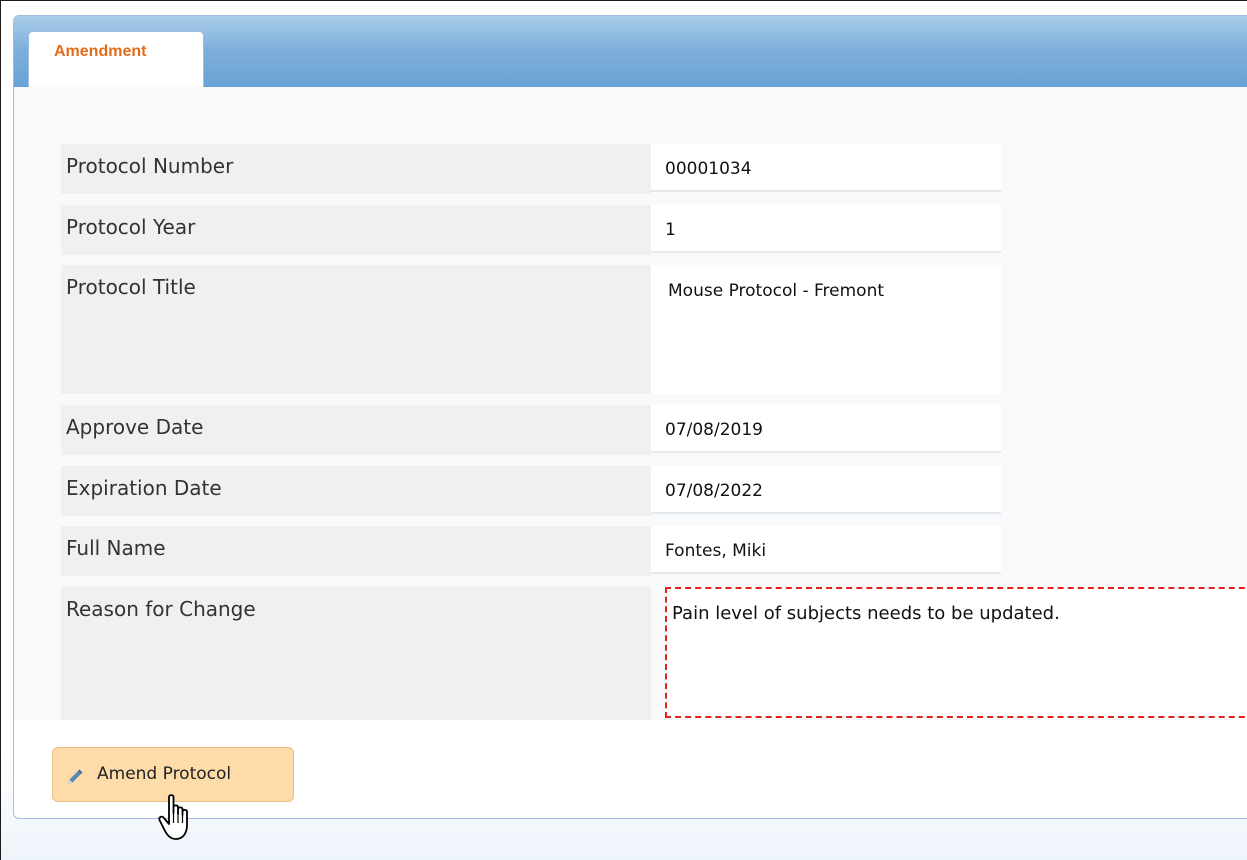 The image size is (1247, 860). I want to click on tab-amendment: Amendment, so click(116, 59).